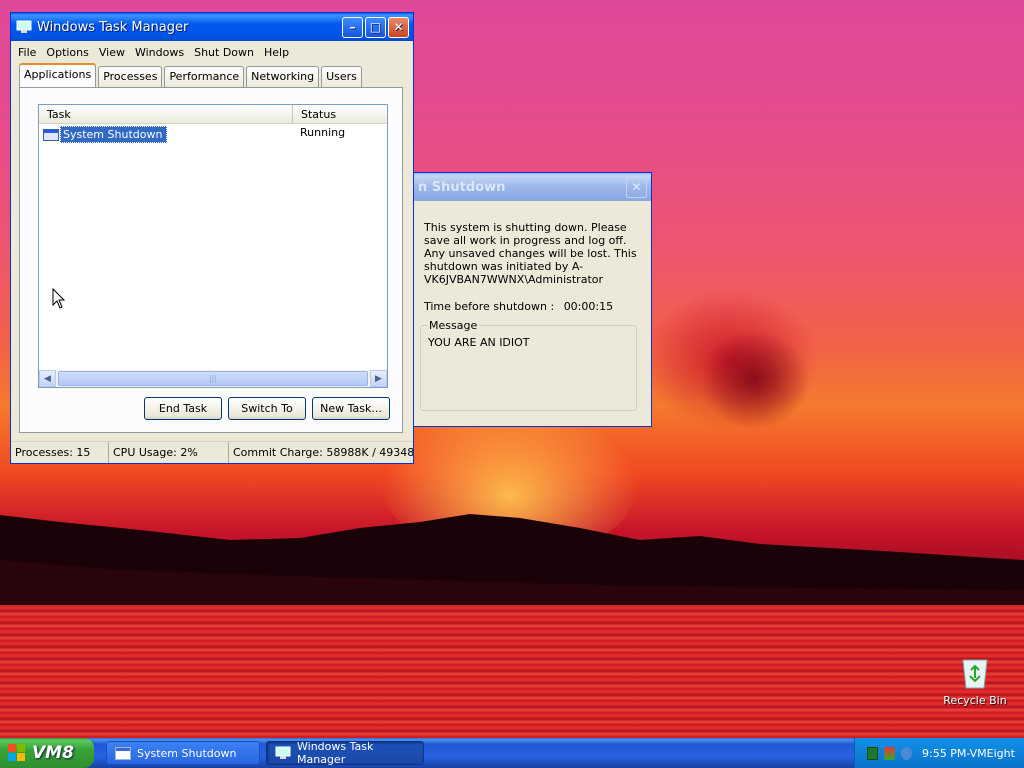 The height and width of the screenshot is (768, 1024). I want to click on recycle-bin-icon, so click(975, 673).